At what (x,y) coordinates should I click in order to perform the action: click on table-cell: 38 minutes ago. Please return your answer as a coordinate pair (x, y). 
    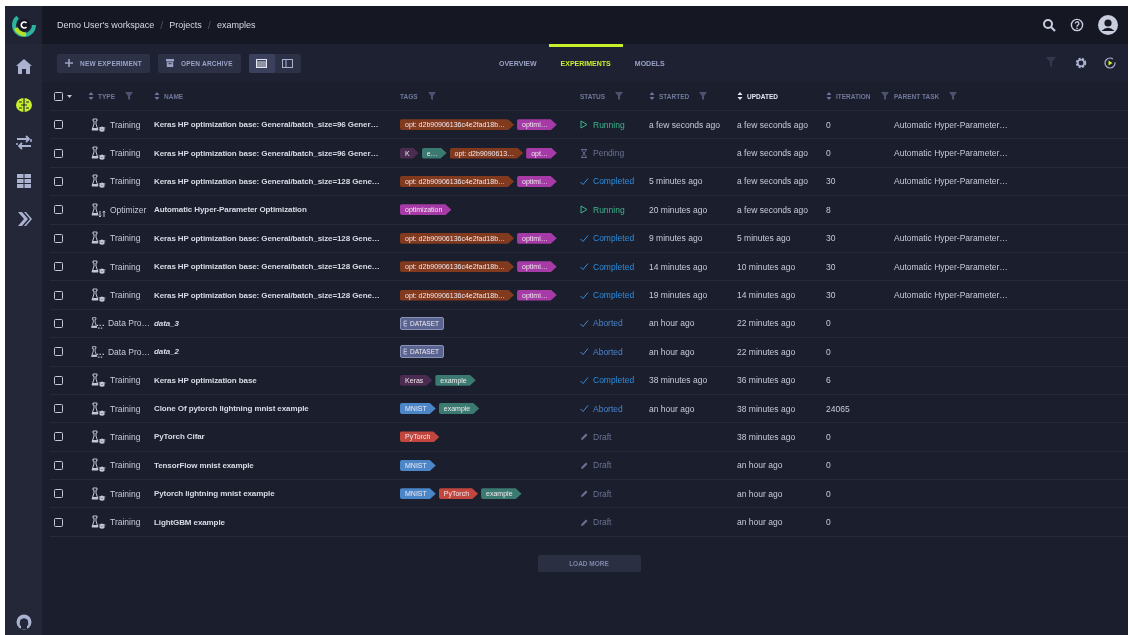
    Looking at the image, I should click on (766, 437).